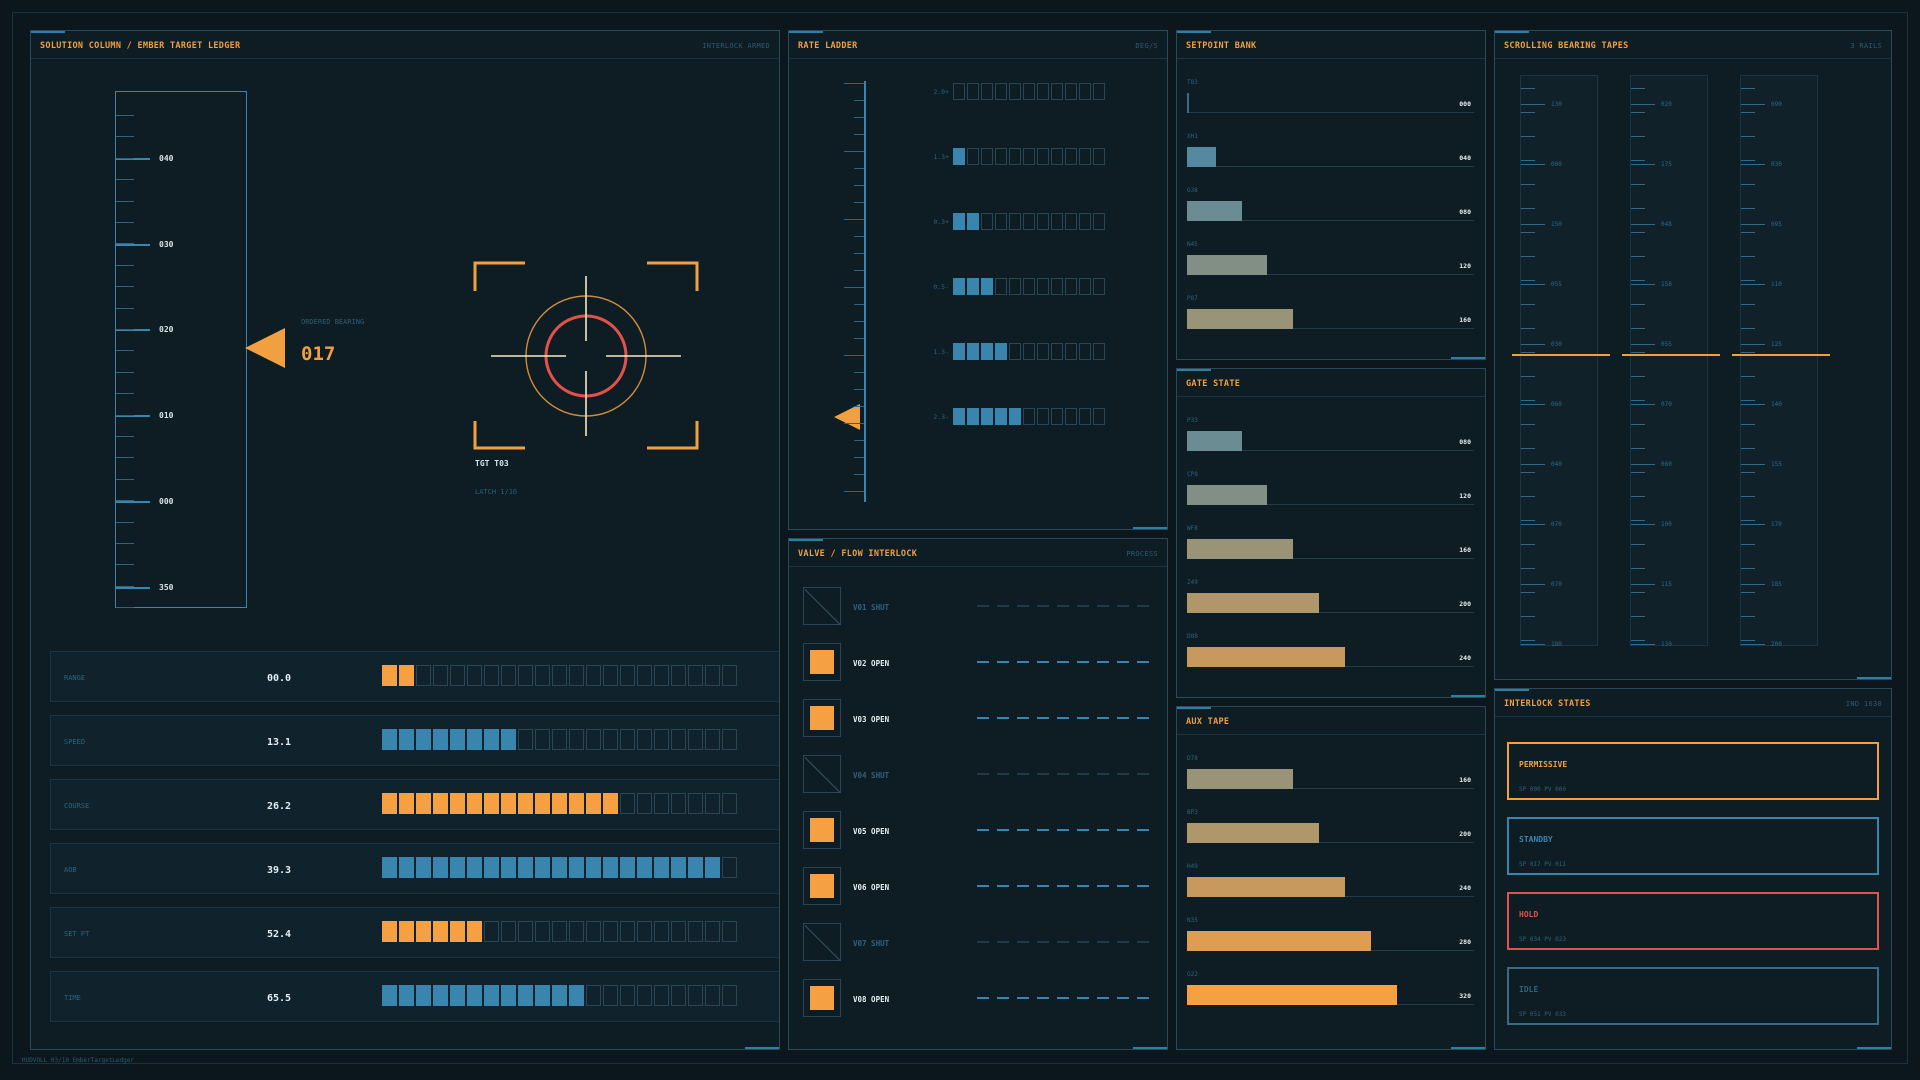  What do you see at coordinates (1547, 704) in the screenshot?
I see `panel-title: INTERLOCK STATES` at bounding box center [1547, 704].